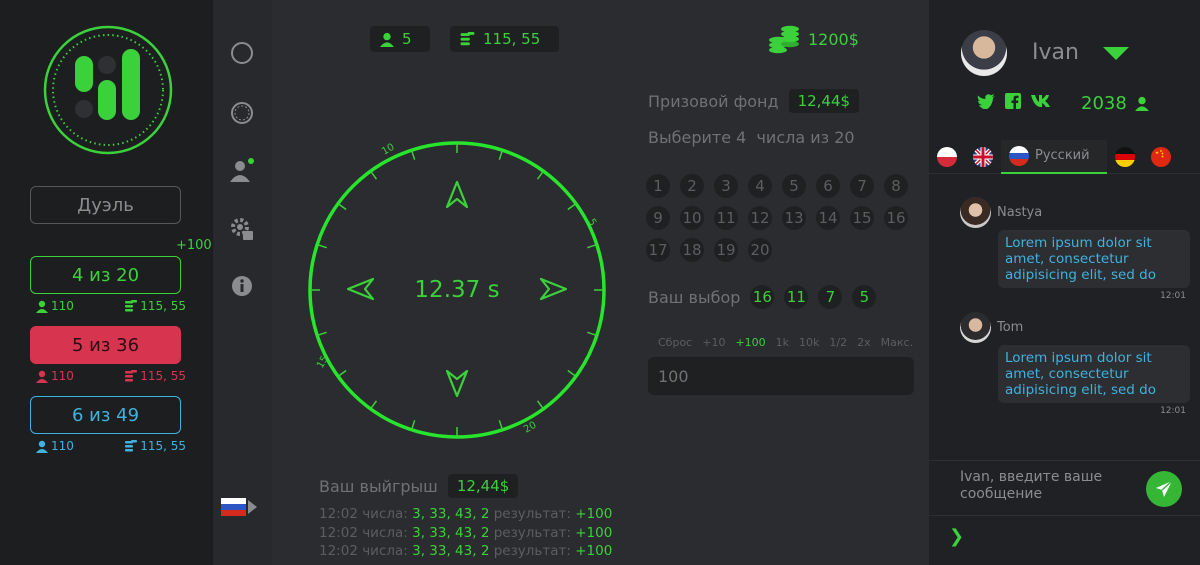 Image resolution: width=1200 pixels, height=565 pixels. I want to click on number-ball: 12, so click(760, 218).